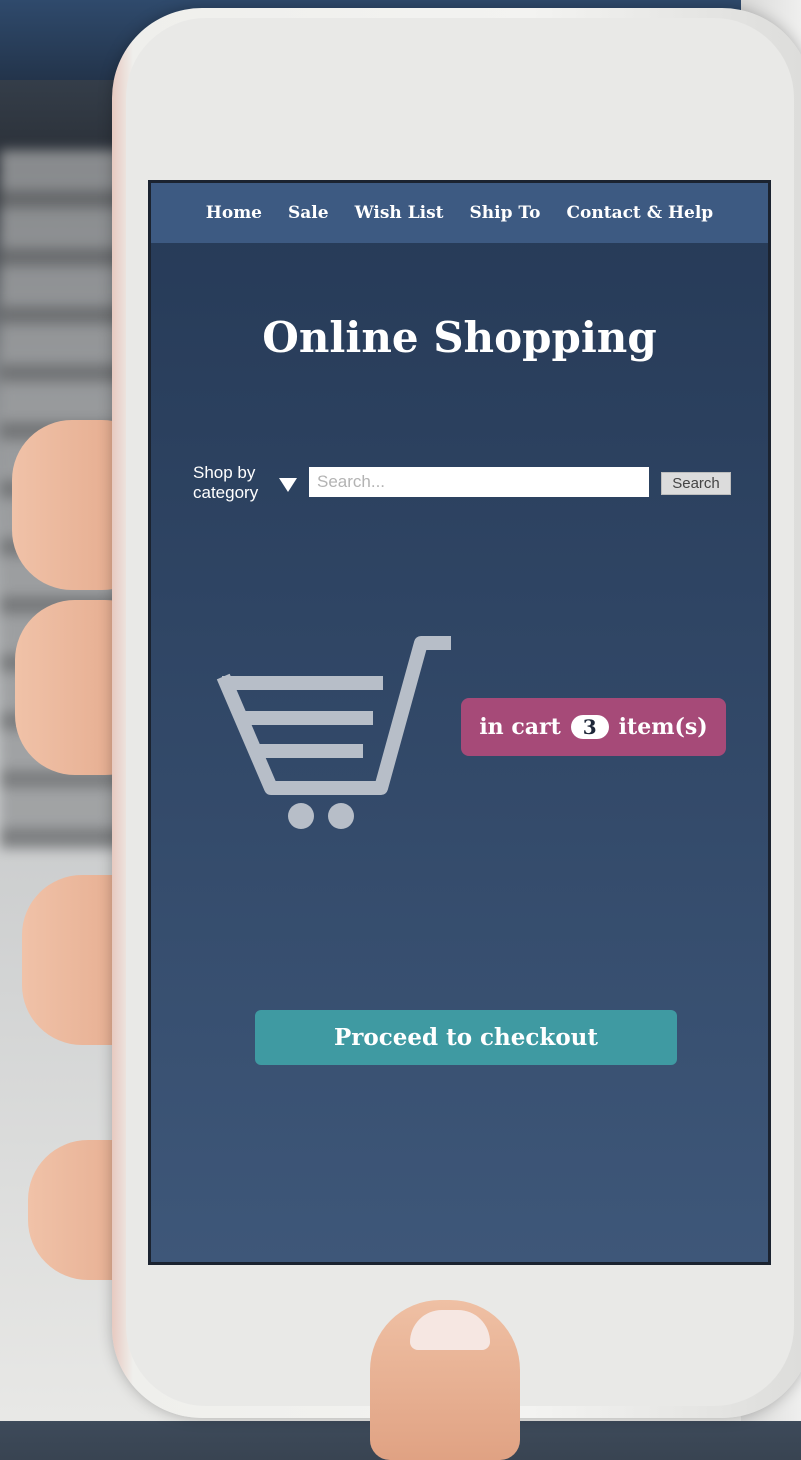  Describe the element at coordinates (696, 483) in the screenshot. I see `search-button: Search` at that location.